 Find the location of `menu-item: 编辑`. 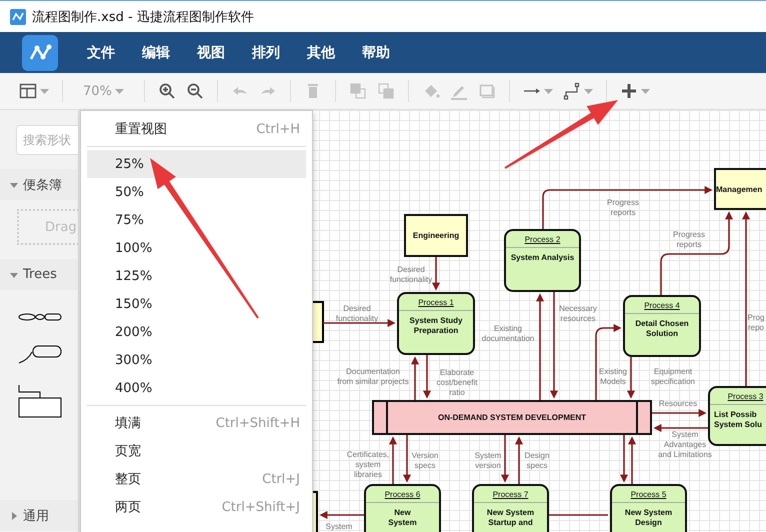

menu-item: 编辑 is located at coordinates (156, 53).